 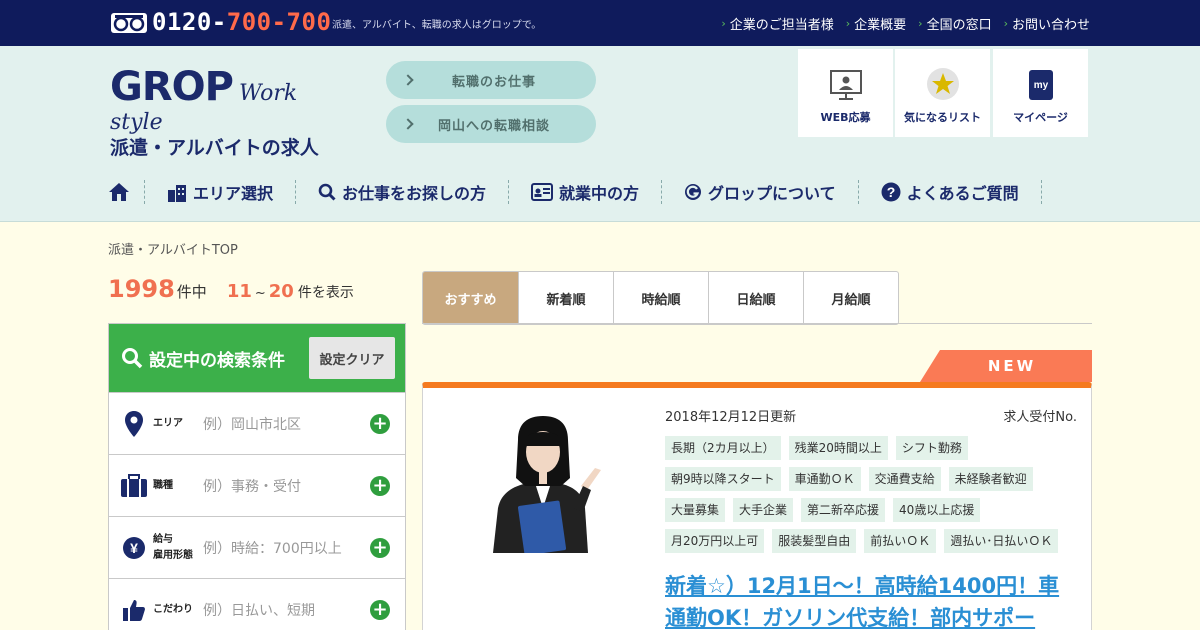 I want to click on condition-preferences: こだわり 例）日払い、短期 +, so click(x=257, y=604).